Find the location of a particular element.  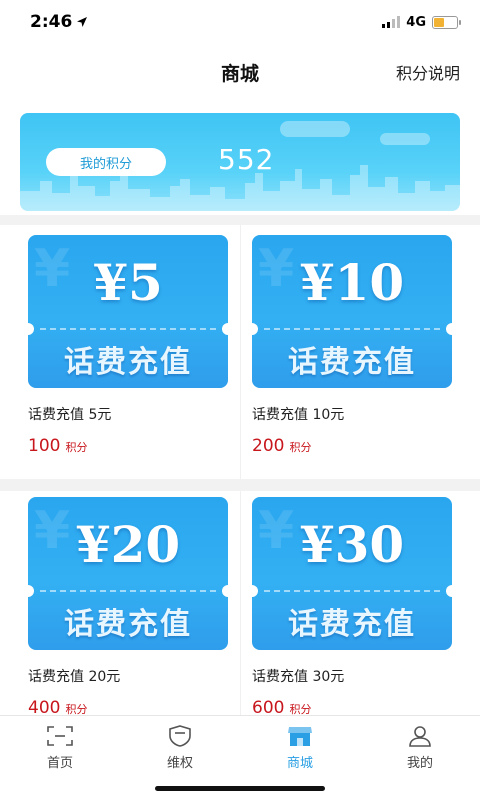

grid-divider is located at coordinates (240, 485).